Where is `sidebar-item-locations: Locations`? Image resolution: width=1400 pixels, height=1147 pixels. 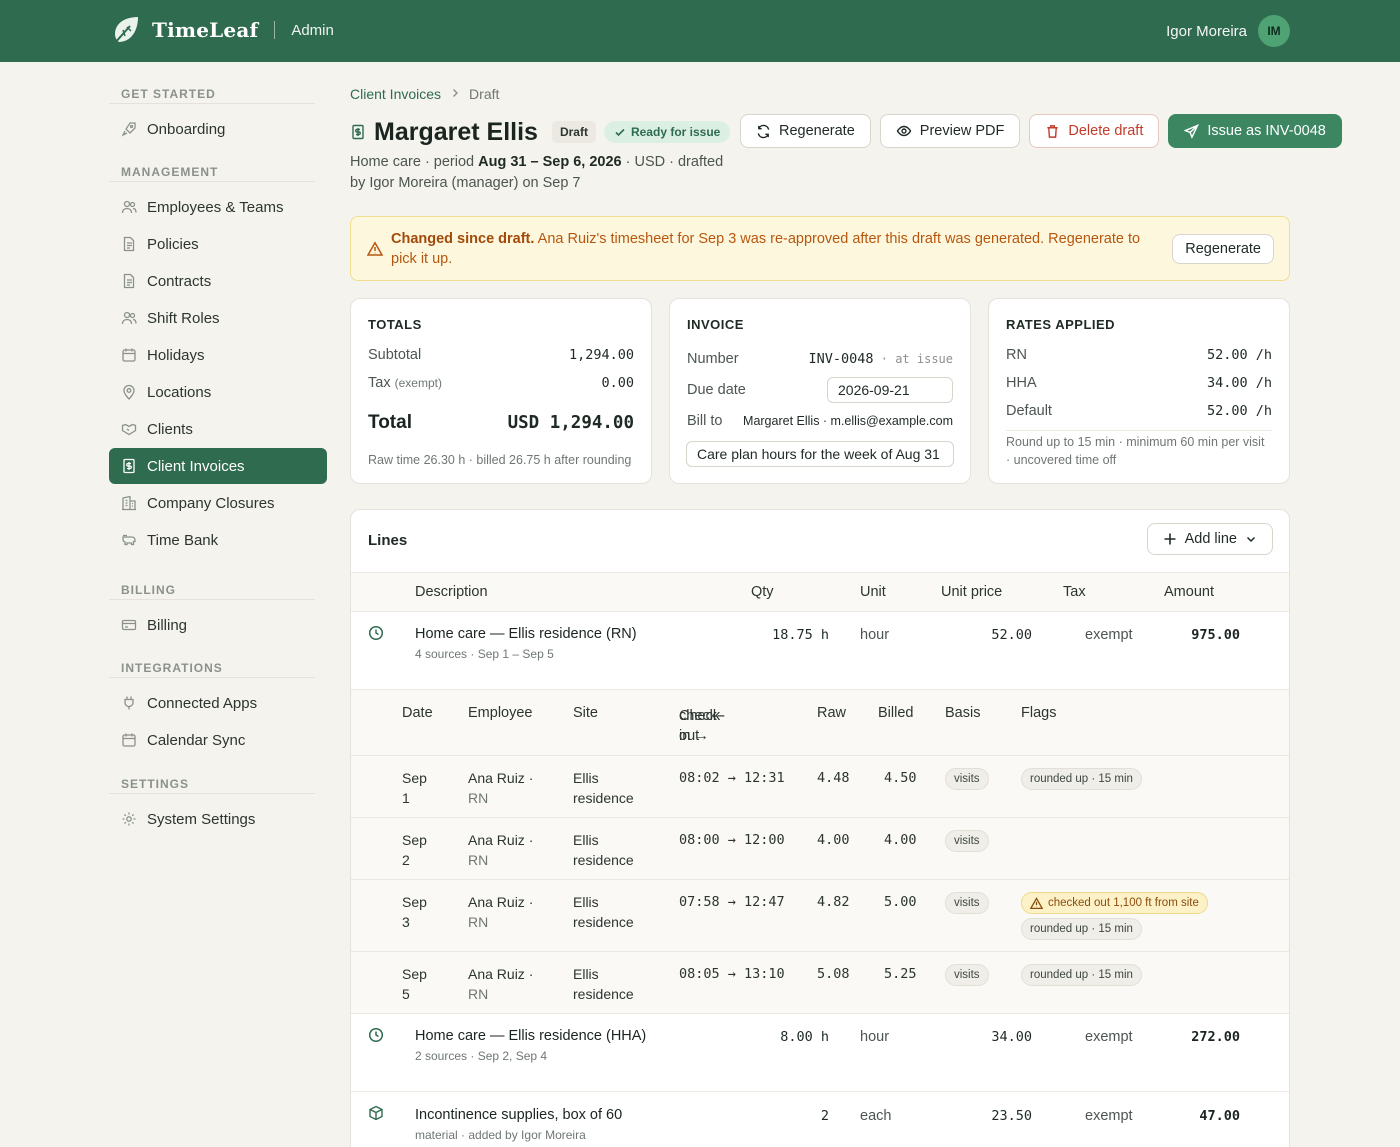 sidebar-item-locations: Locations is located at coordinates (218, 392).